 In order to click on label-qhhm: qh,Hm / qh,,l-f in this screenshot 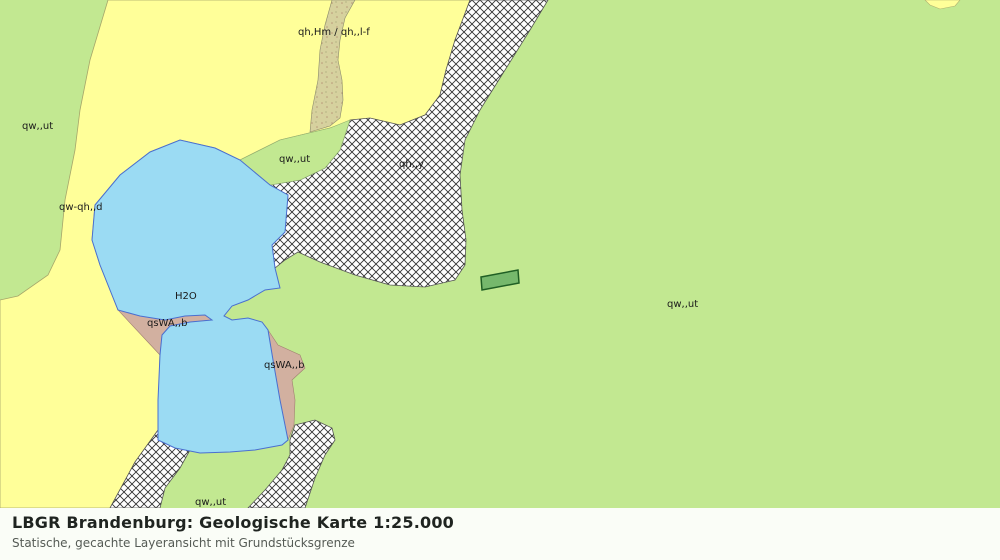, I will do `click(334, 32)`.